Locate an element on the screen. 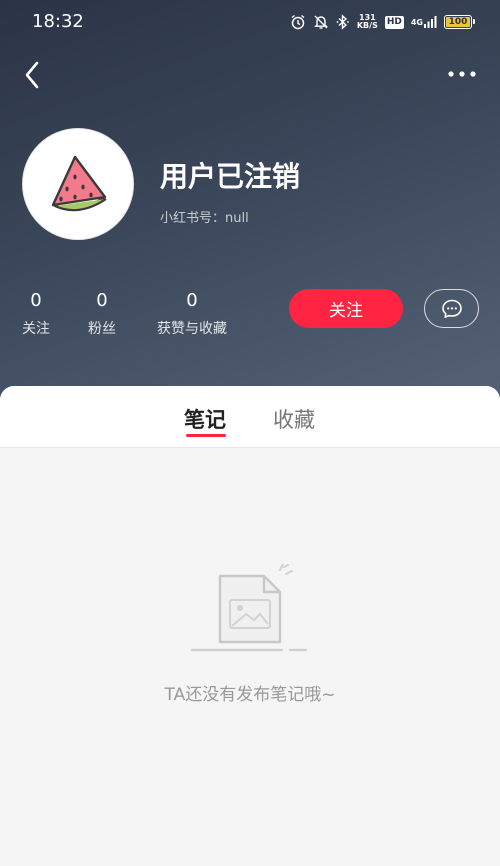  empty-document-icon is located at coordinates (249, 608).